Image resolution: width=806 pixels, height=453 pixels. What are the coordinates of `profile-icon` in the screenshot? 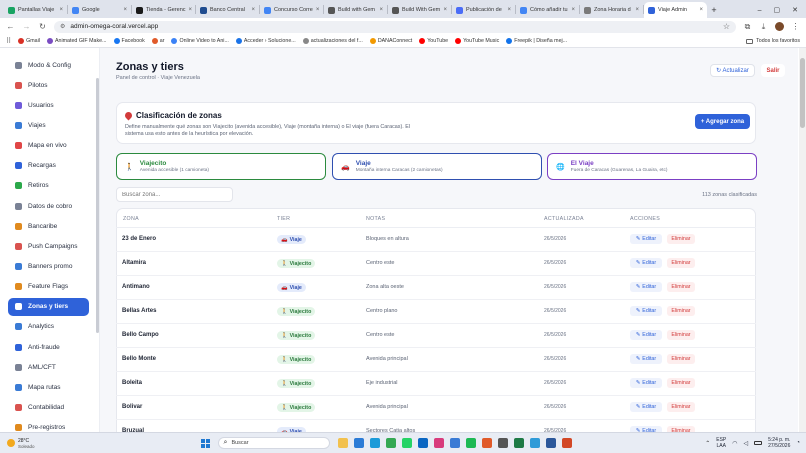 It's located at (779, 26).